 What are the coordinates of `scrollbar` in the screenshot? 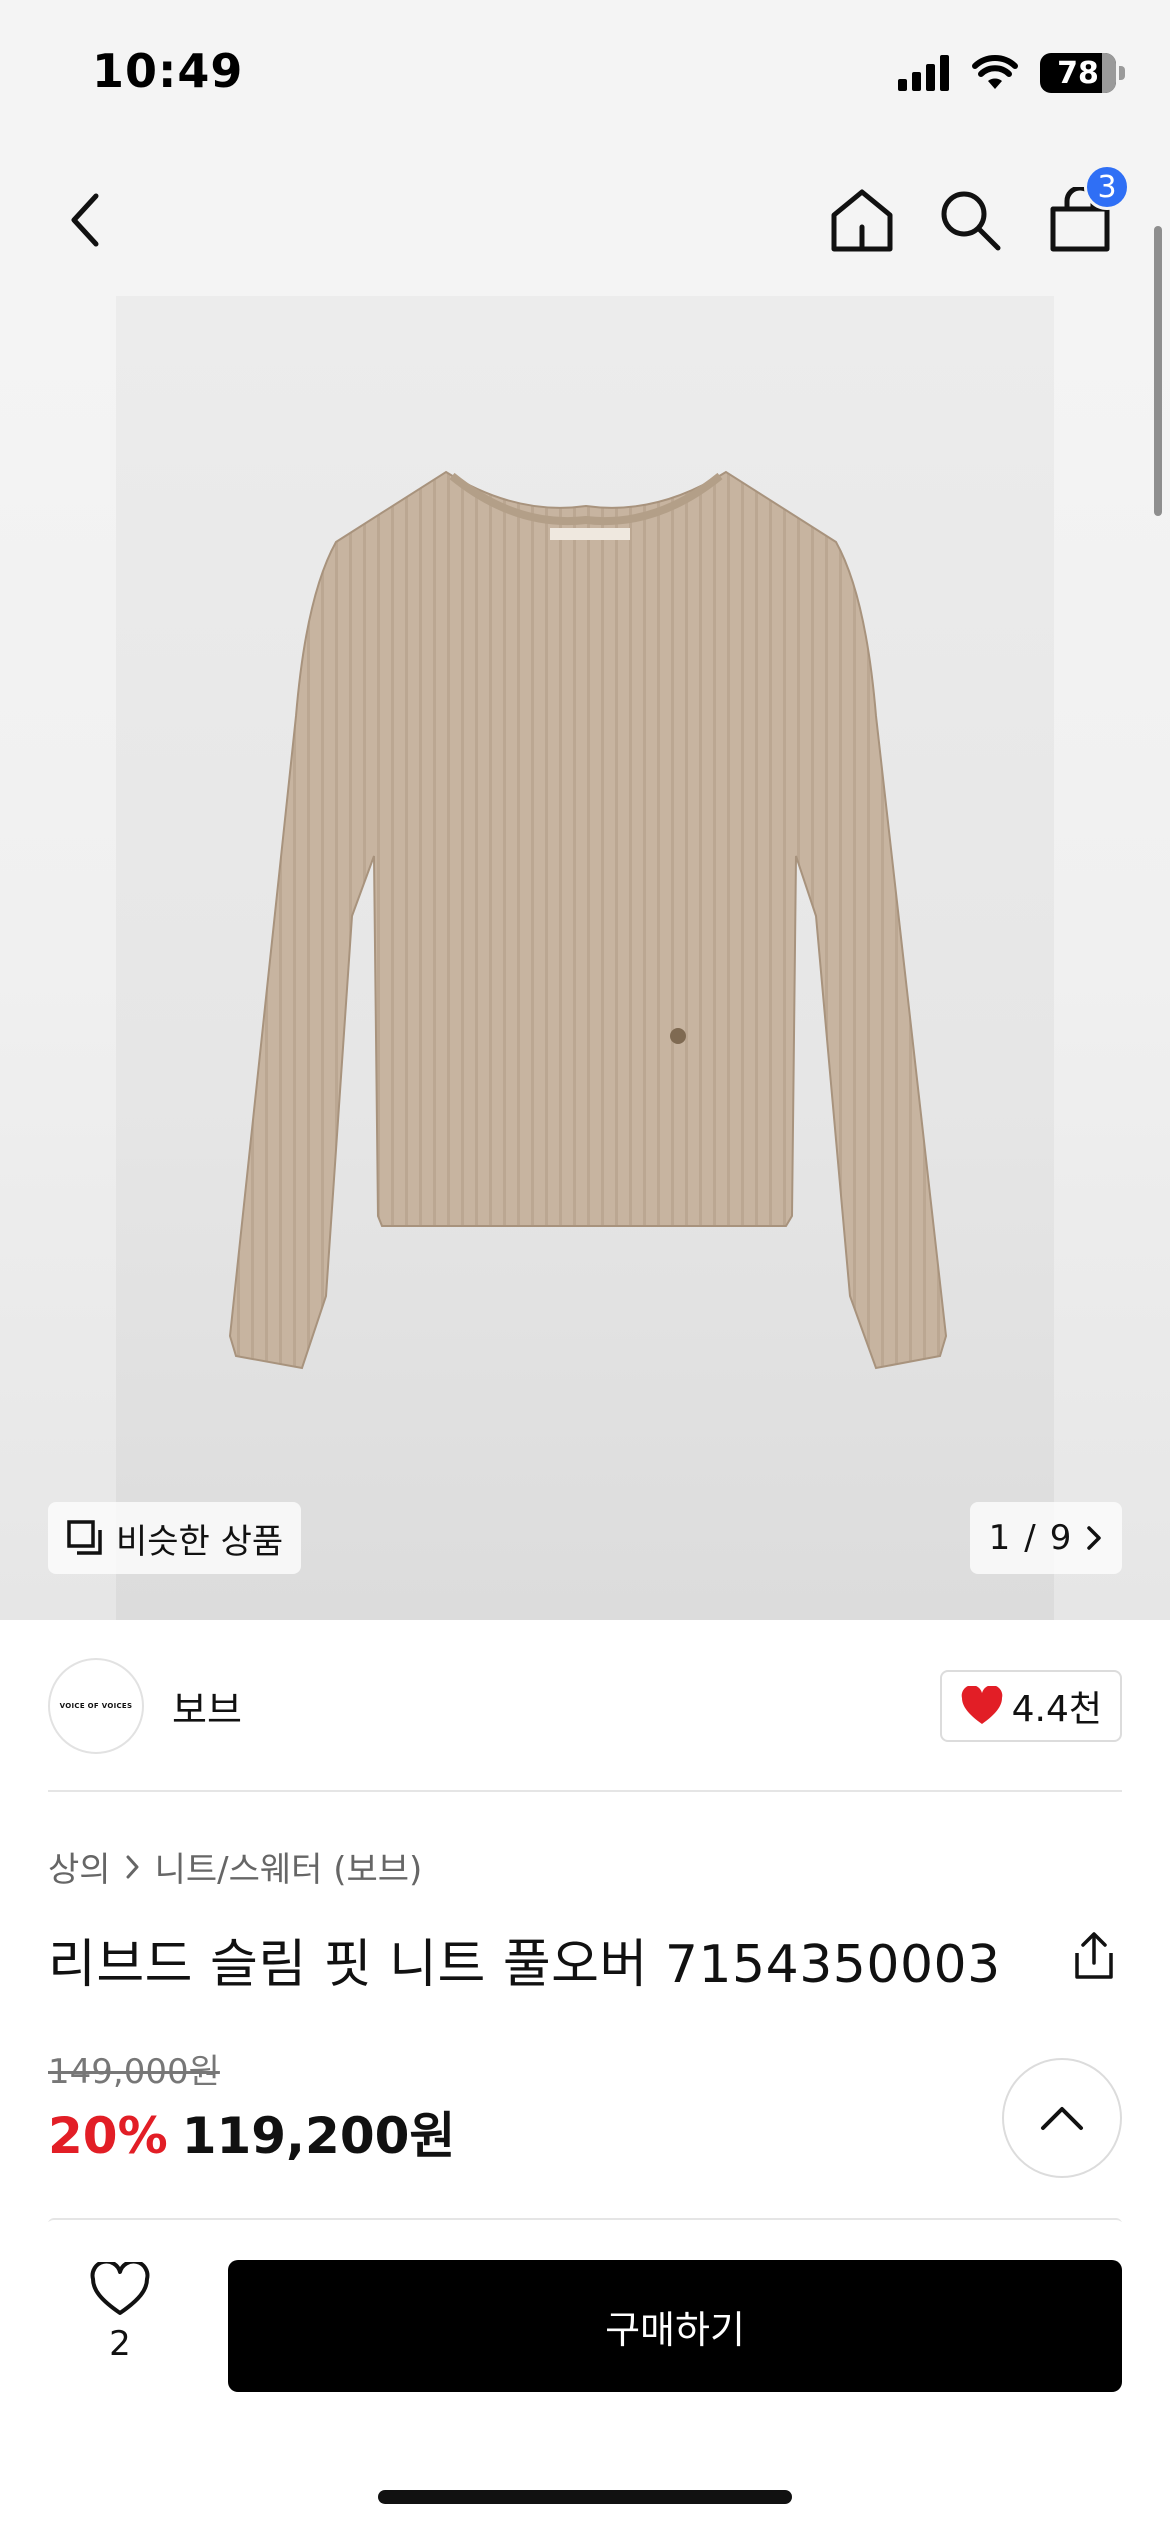 It's located at (1158, 371).